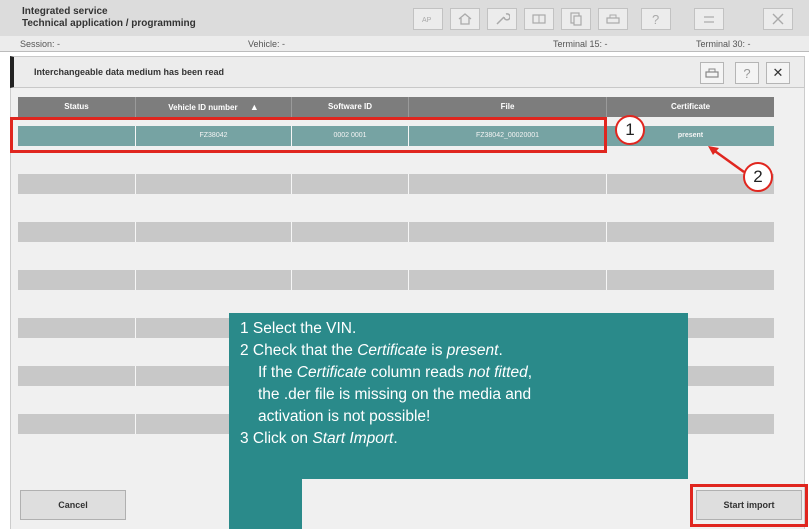 The image size is (809, 529). What do you see at coordinates (723, 44) in the screenshot?
I see `terminal30-label: Terminal 30: -` at bounding box center [723, 44].